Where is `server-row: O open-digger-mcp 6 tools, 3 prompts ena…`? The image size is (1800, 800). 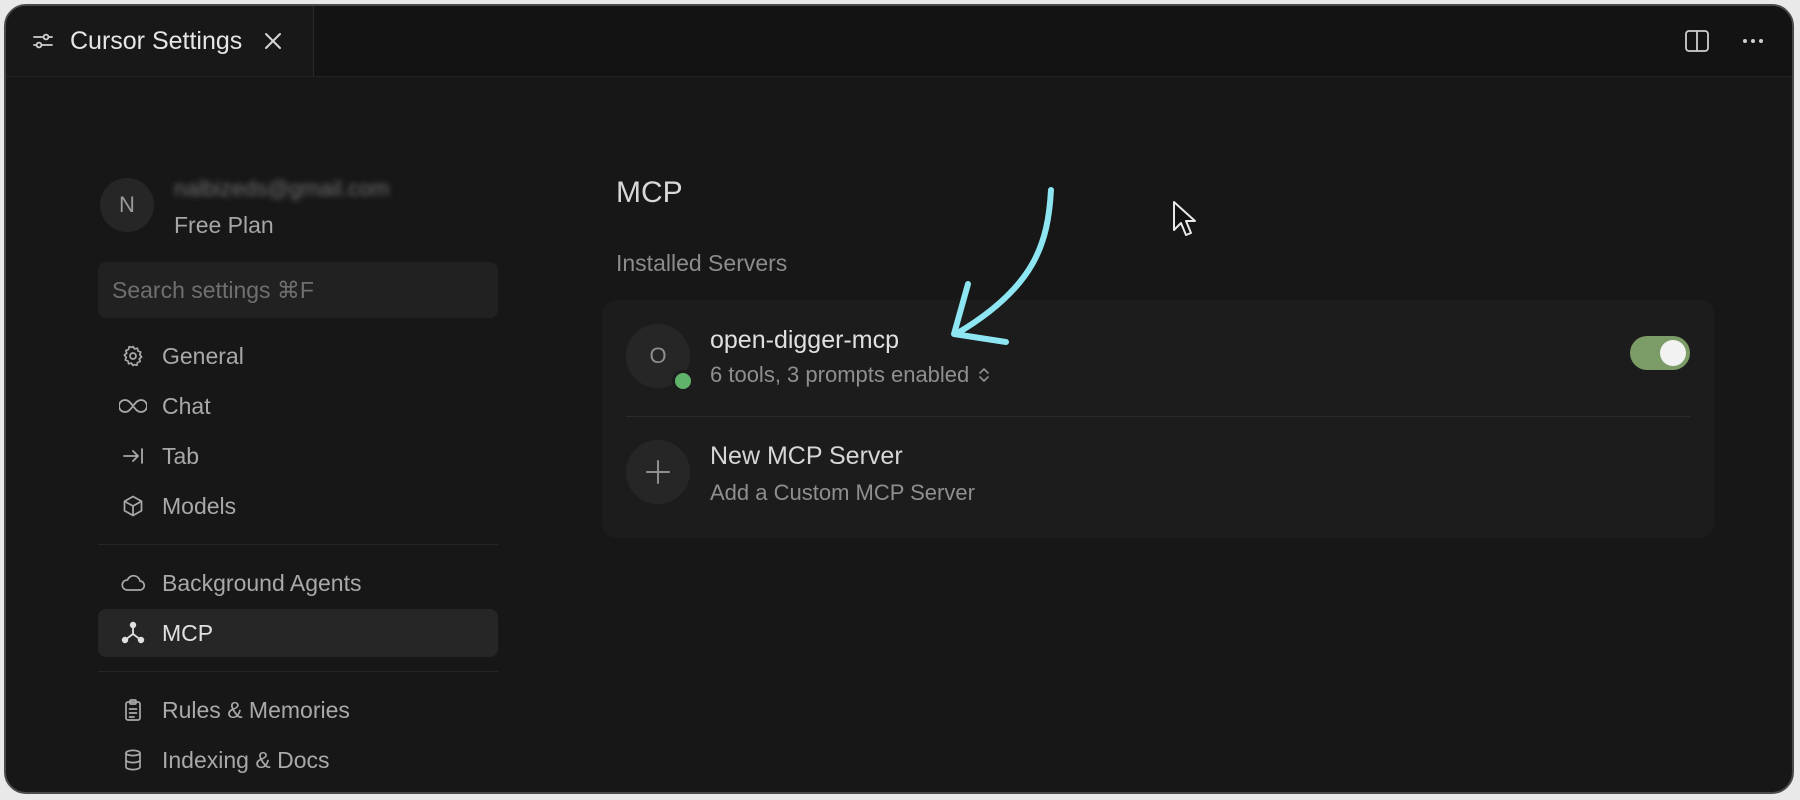 server-row: O open-digger-mcp 6 tools, 3 prompts ena… is located at coordinates (1158, 360).